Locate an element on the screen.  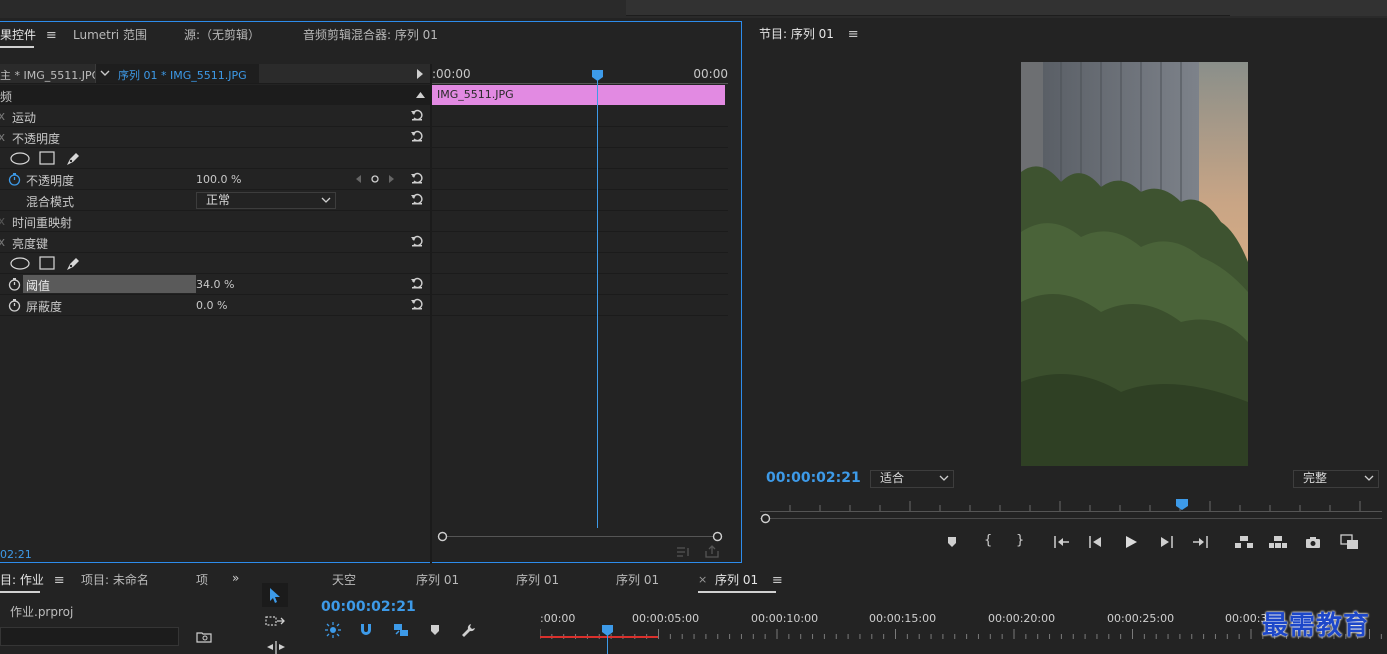
tab-effect-controls: 果控件 ≡ is located at coordinates (28, 35).